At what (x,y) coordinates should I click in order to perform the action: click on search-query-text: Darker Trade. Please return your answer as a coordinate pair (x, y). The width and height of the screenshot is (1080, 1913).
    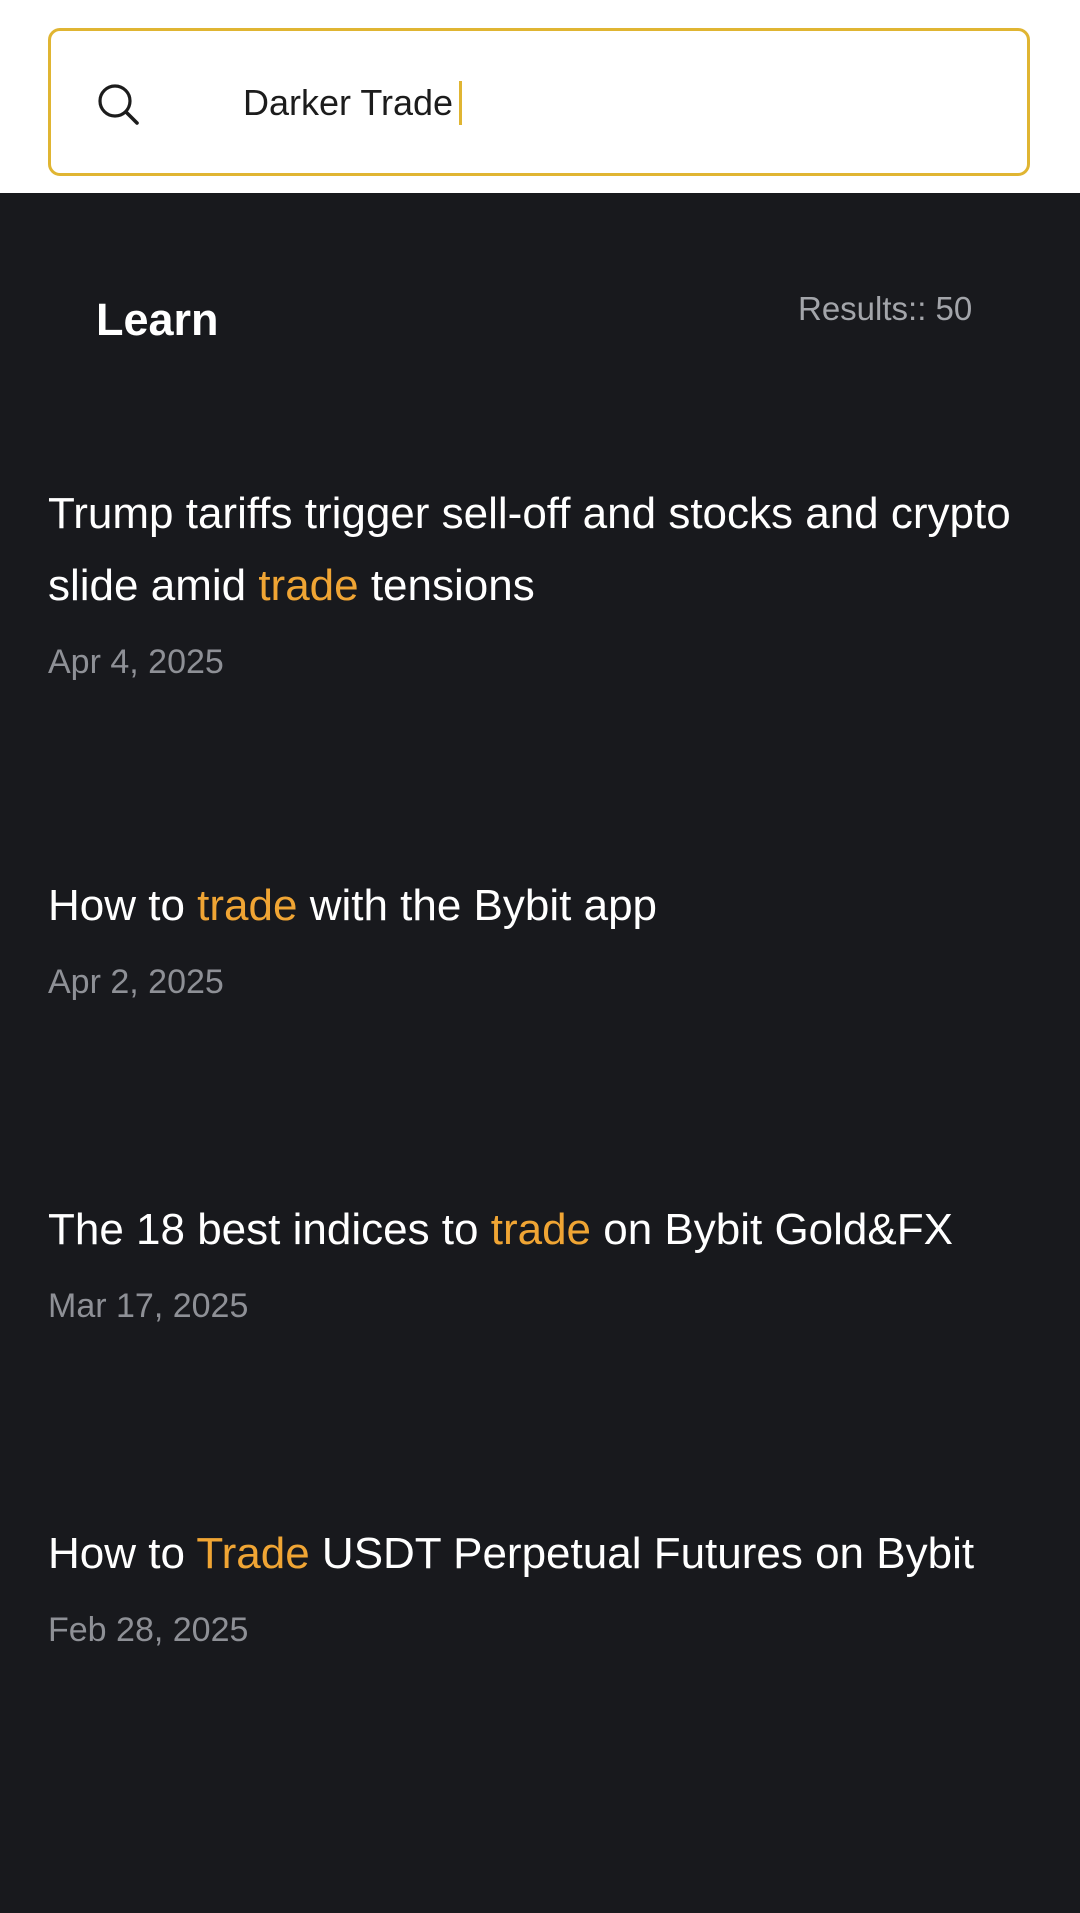
    Looking at the image, I should click on (348, 102).